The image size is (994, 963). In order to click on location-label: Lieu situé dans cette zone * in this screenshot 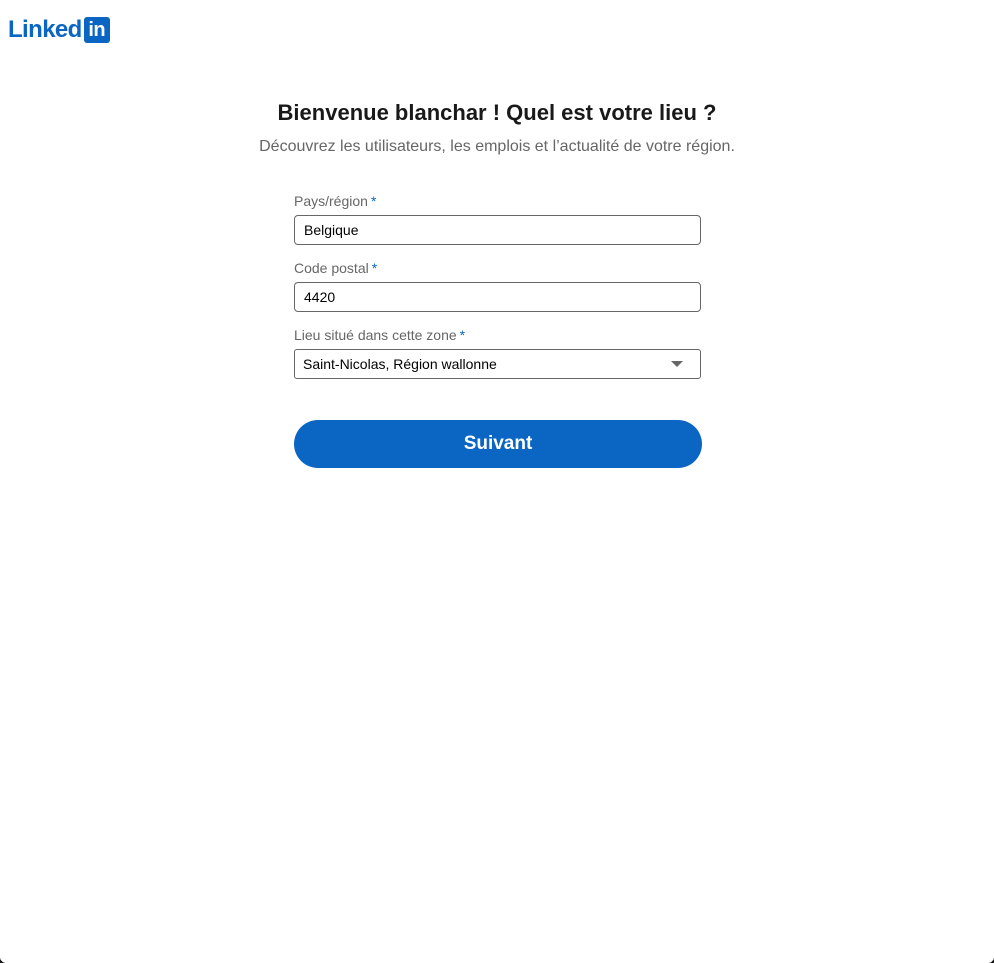, I will do `click(498, 335)`.